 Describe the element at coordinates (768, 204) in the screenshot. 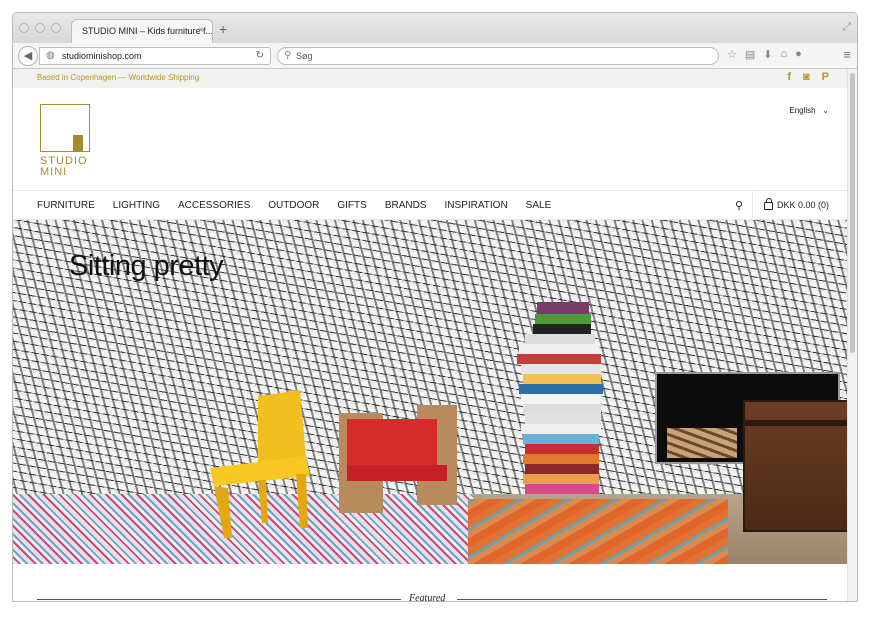

I see `shopping-bag-icon` at that location.